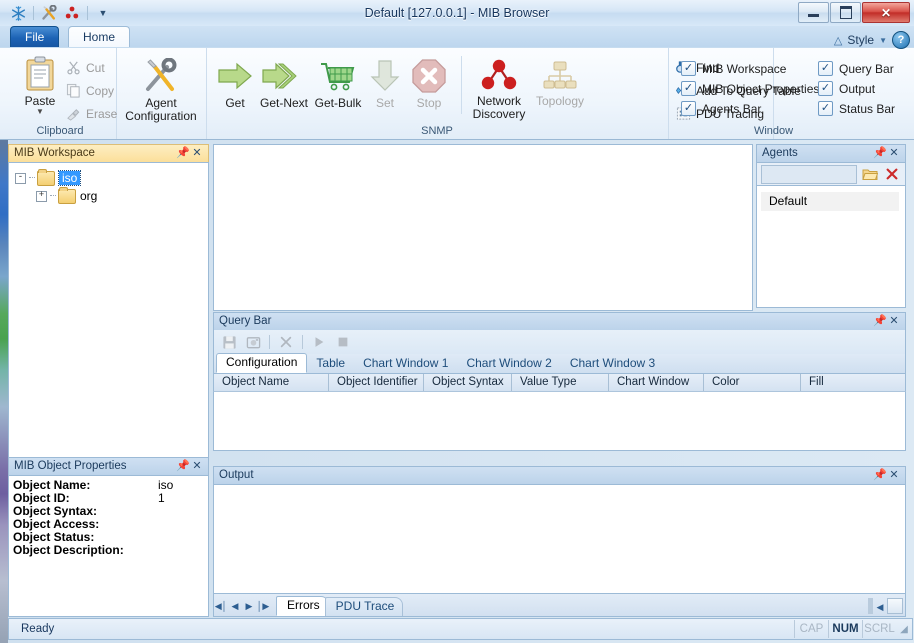 The width and height of the screenshot is (914, 643). Describe the element at coordinates (103, 13) in the screenshot. I see `dropdown-icon: ▼` at that location.